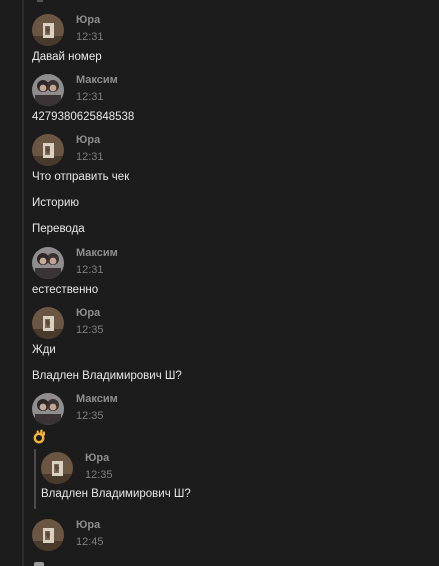 Image resolution: width=439 pixels, height=566 pixels. I want to click on message-text: 4279380625848538, so click(83, 117).